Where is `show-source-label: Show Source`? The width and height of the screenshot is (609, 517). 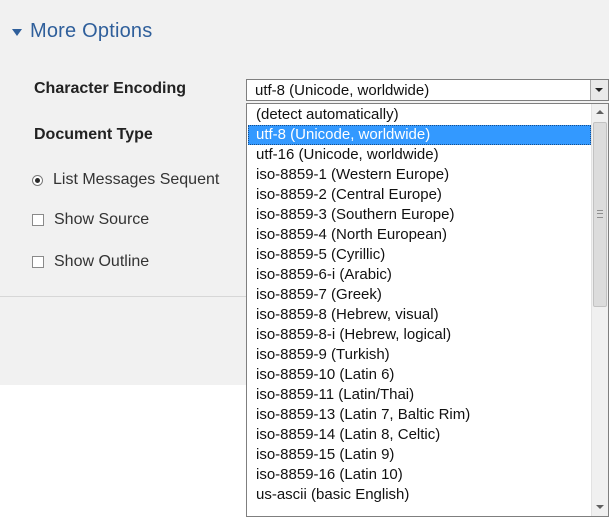 show-source-label: Show Source is located at coordinates (102, 219).